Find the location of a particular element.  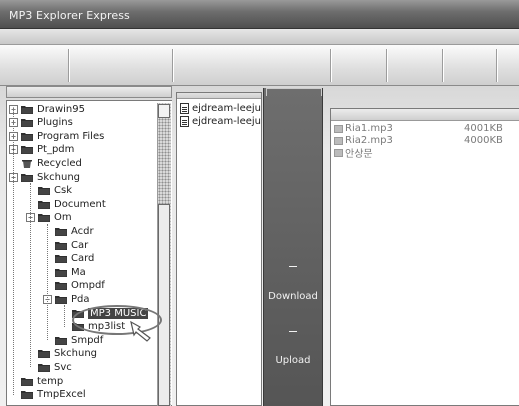

tree-node-label: Drawin95 is located at coordinates (61, 109).